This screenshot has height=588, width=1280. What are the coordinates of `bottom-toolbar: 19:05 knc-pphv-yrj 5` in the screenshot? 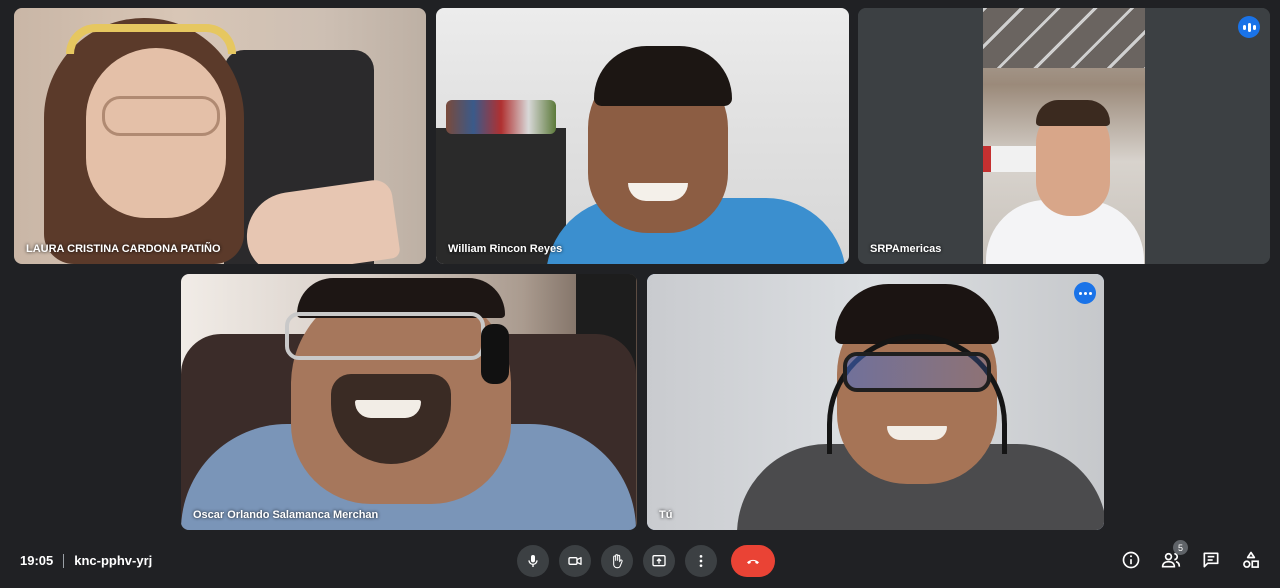 It's located at (640, 564).